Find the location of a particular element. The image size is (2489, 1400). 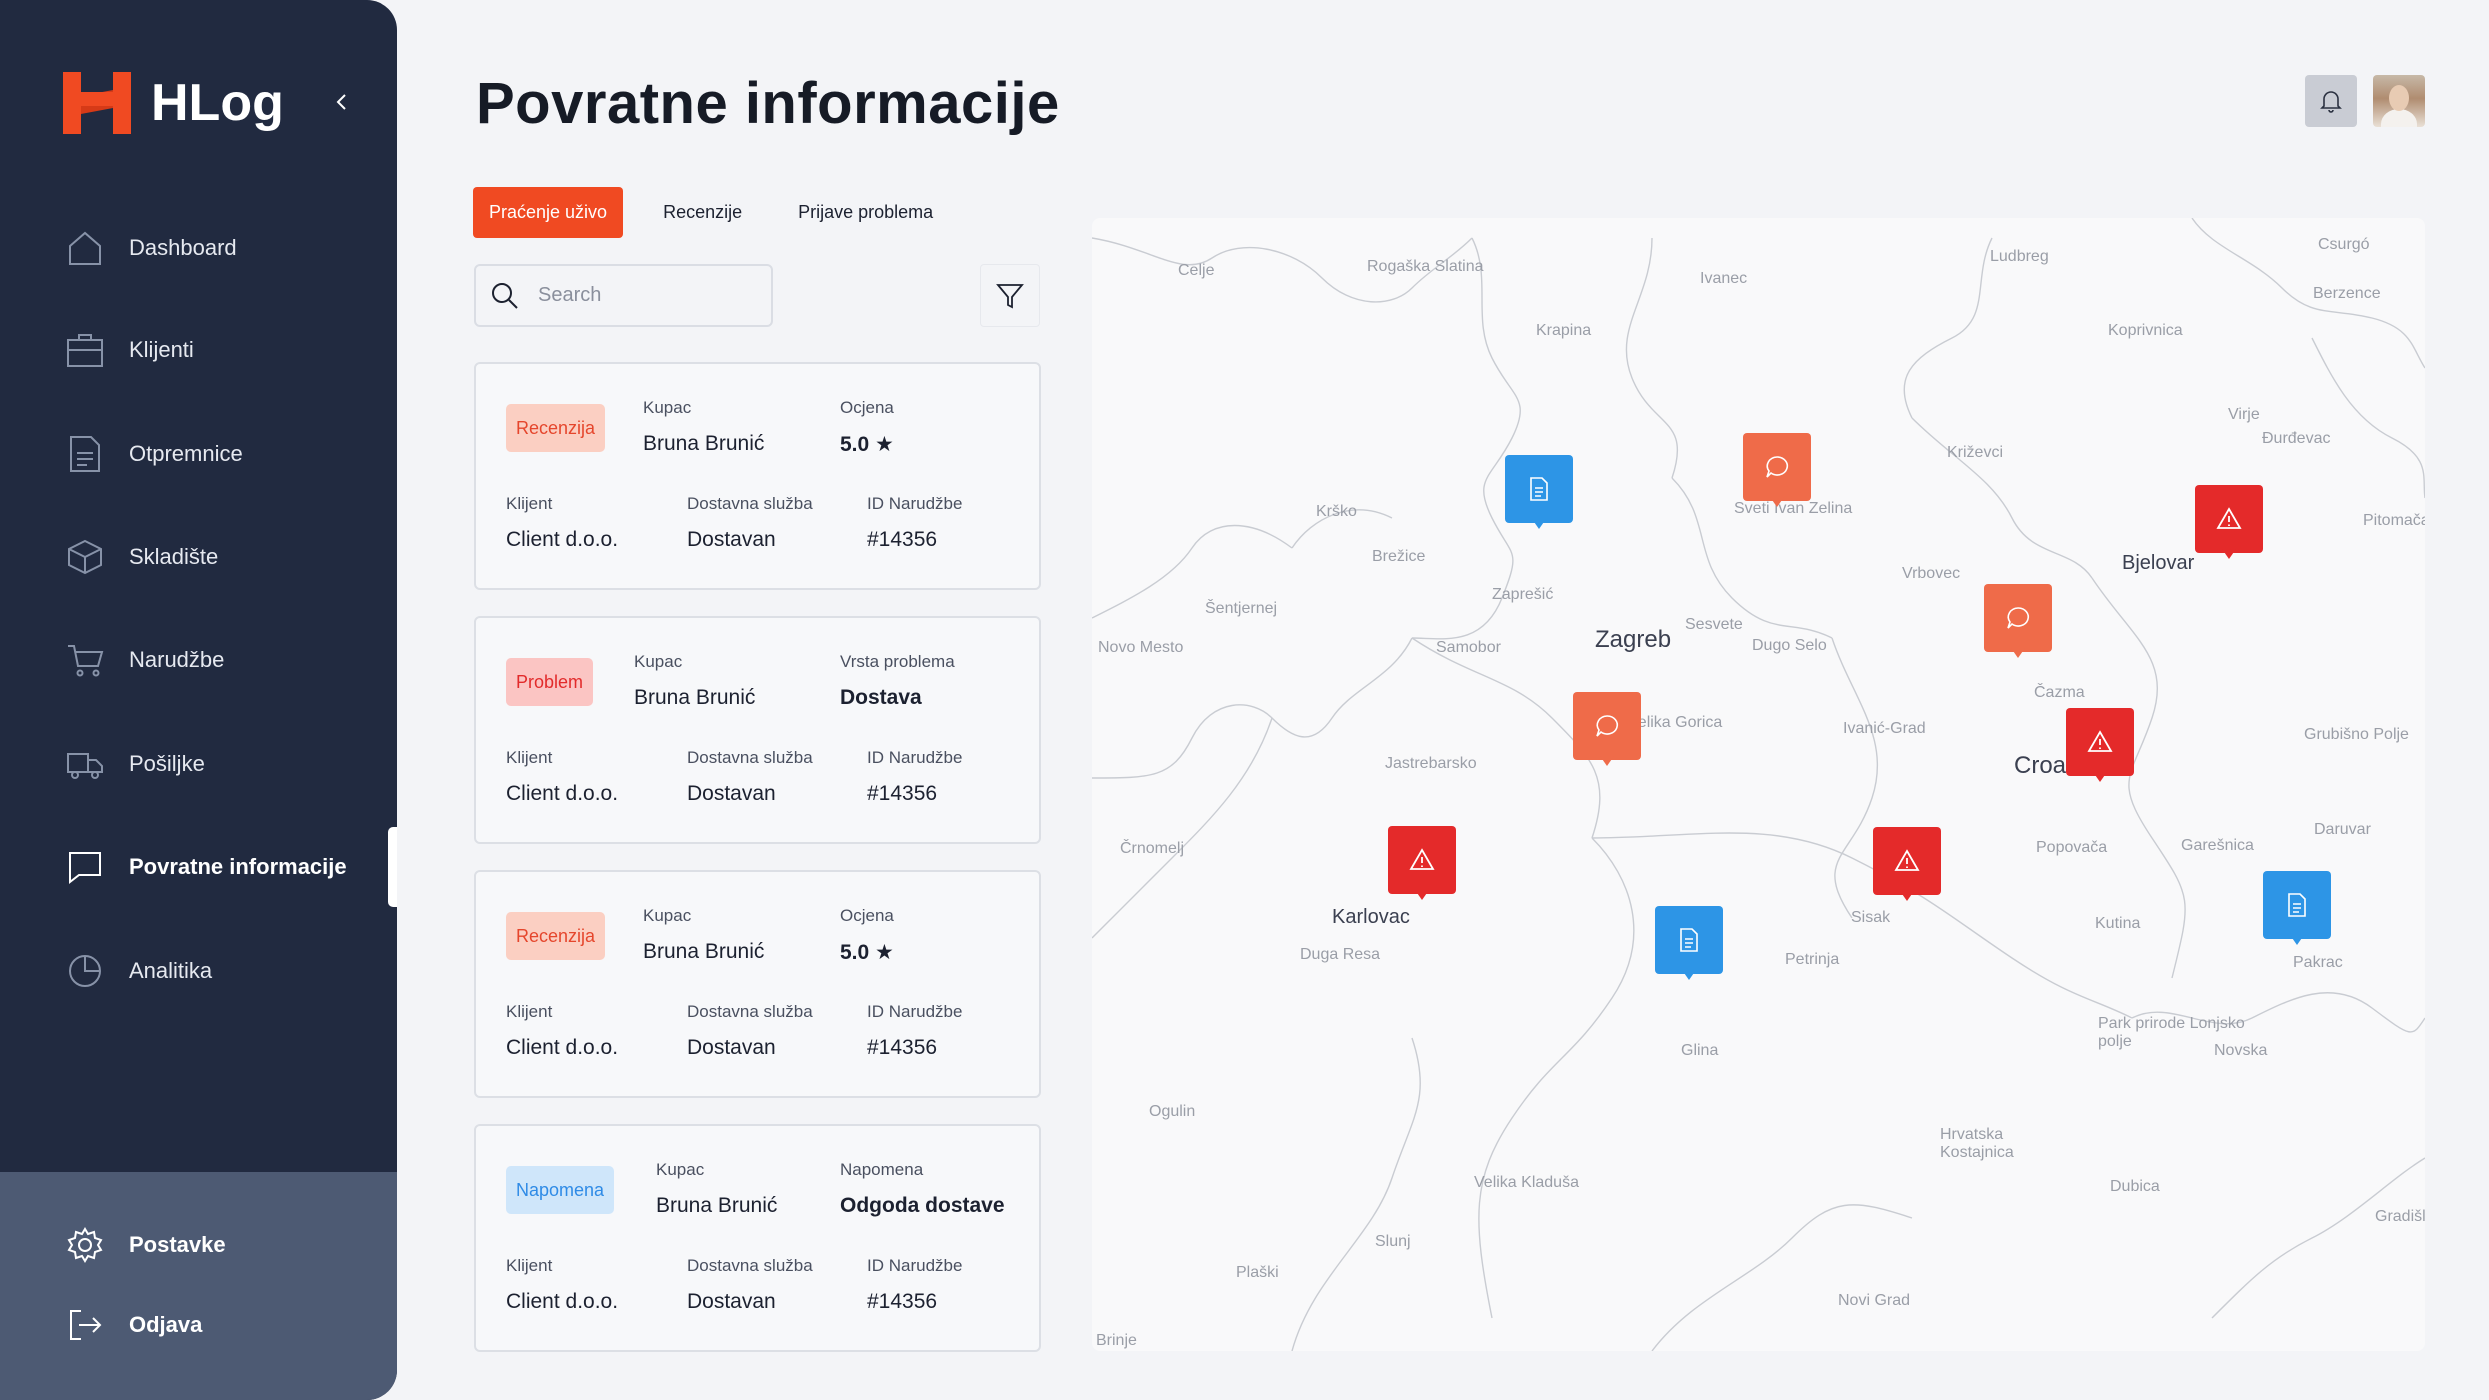

logout-button: Odjava is located at coordinates (134, 1325).